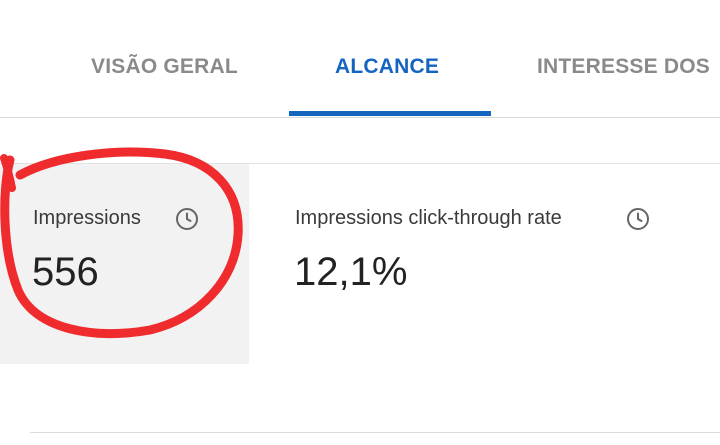 The width and height of the screenshot is (720, 445). I want to click on active-tab-indicator, so click(390, 113).